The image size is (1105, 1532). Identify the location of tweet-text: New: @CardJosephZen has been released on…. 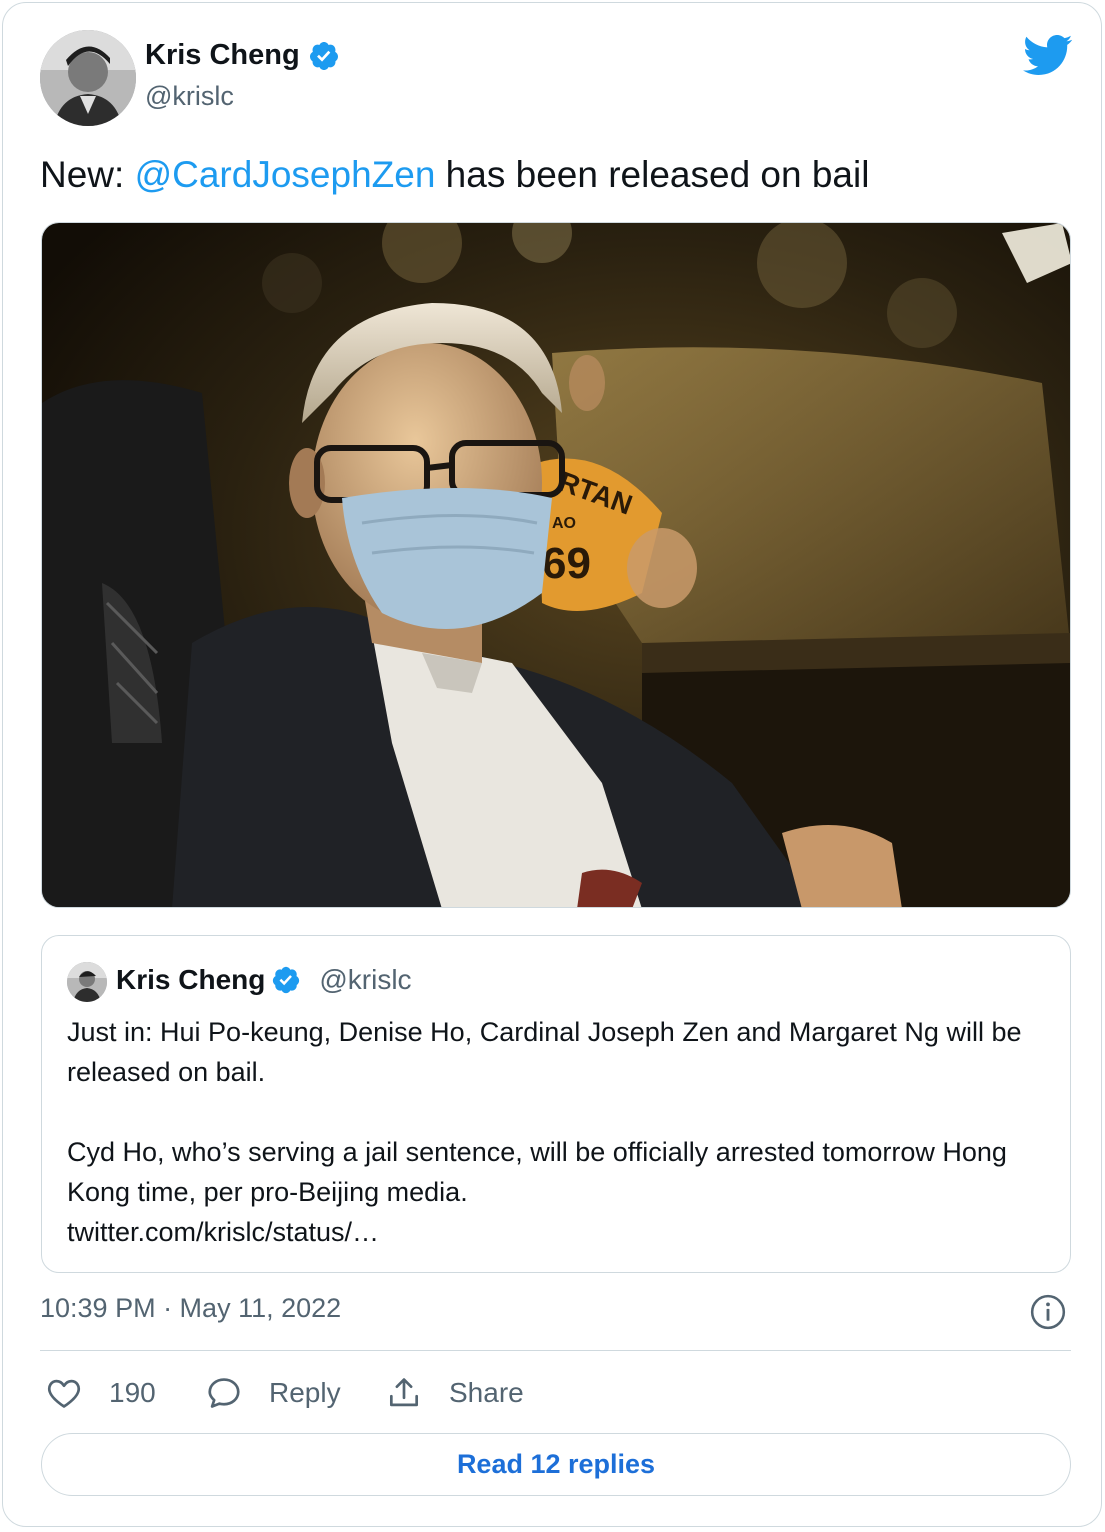
(454, 175).